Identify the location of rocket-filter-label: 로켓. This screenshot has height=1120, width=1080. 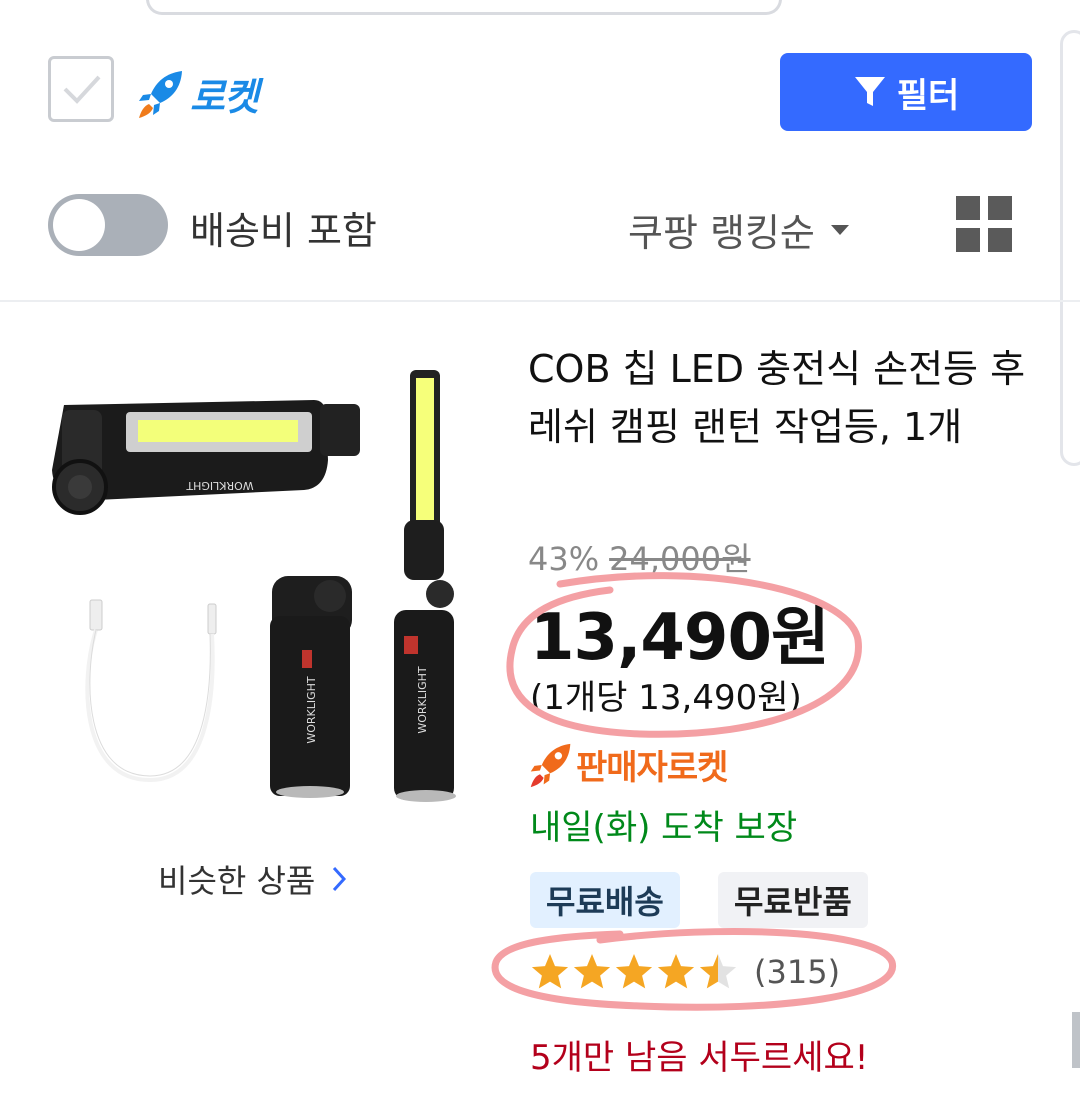
(197, 93).